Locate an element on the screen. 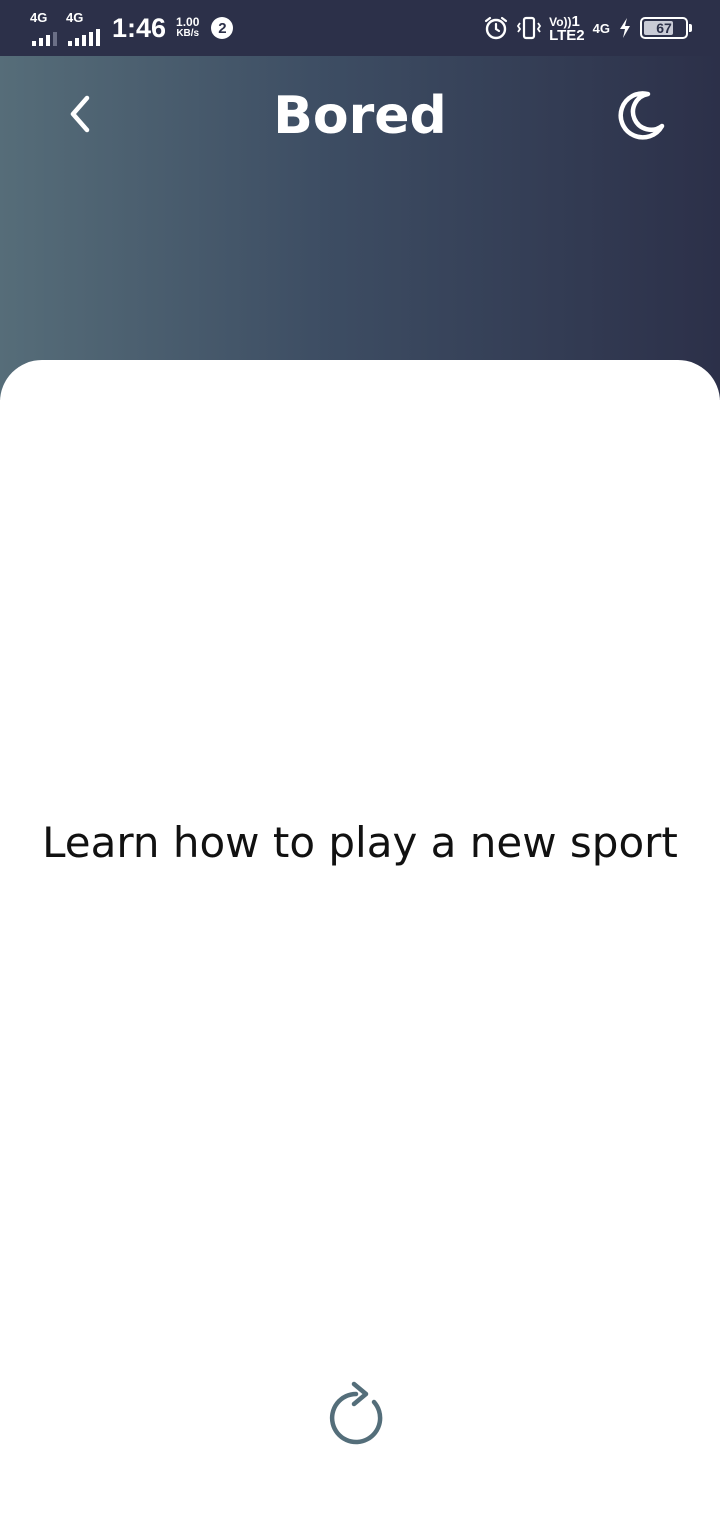 The height and width of the screenshot is (1520, 720). refresh-icon is located at coordinates (360, 1418).